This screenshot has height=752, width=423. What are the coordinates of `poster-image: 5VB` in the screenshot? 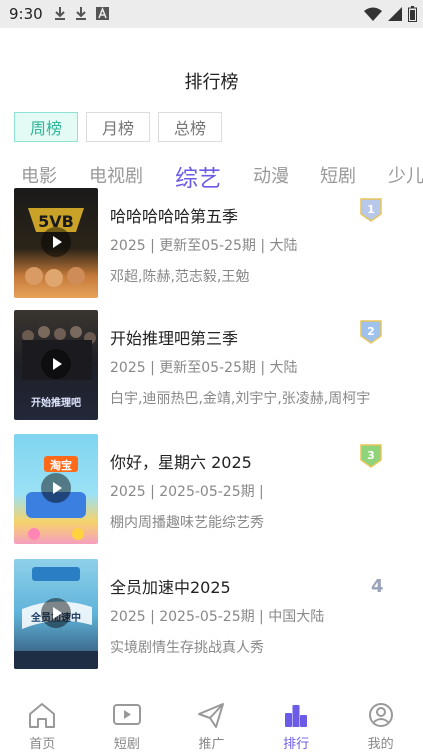 It's located at (56, 243).